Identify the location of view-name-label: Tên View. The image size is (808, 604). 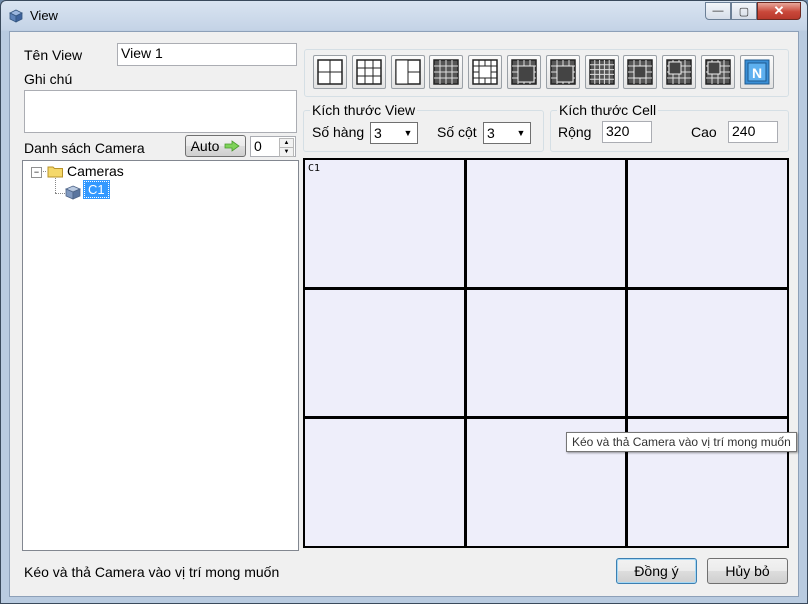
(53, 55).